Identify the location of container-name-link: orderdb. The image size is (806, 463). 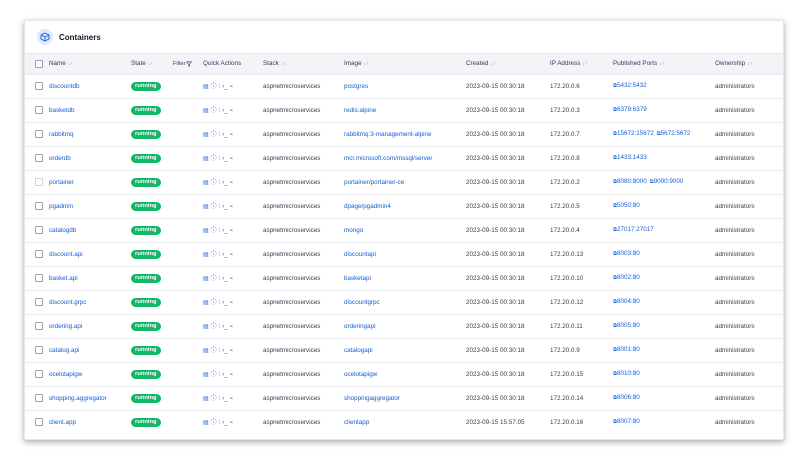
(60, 158).